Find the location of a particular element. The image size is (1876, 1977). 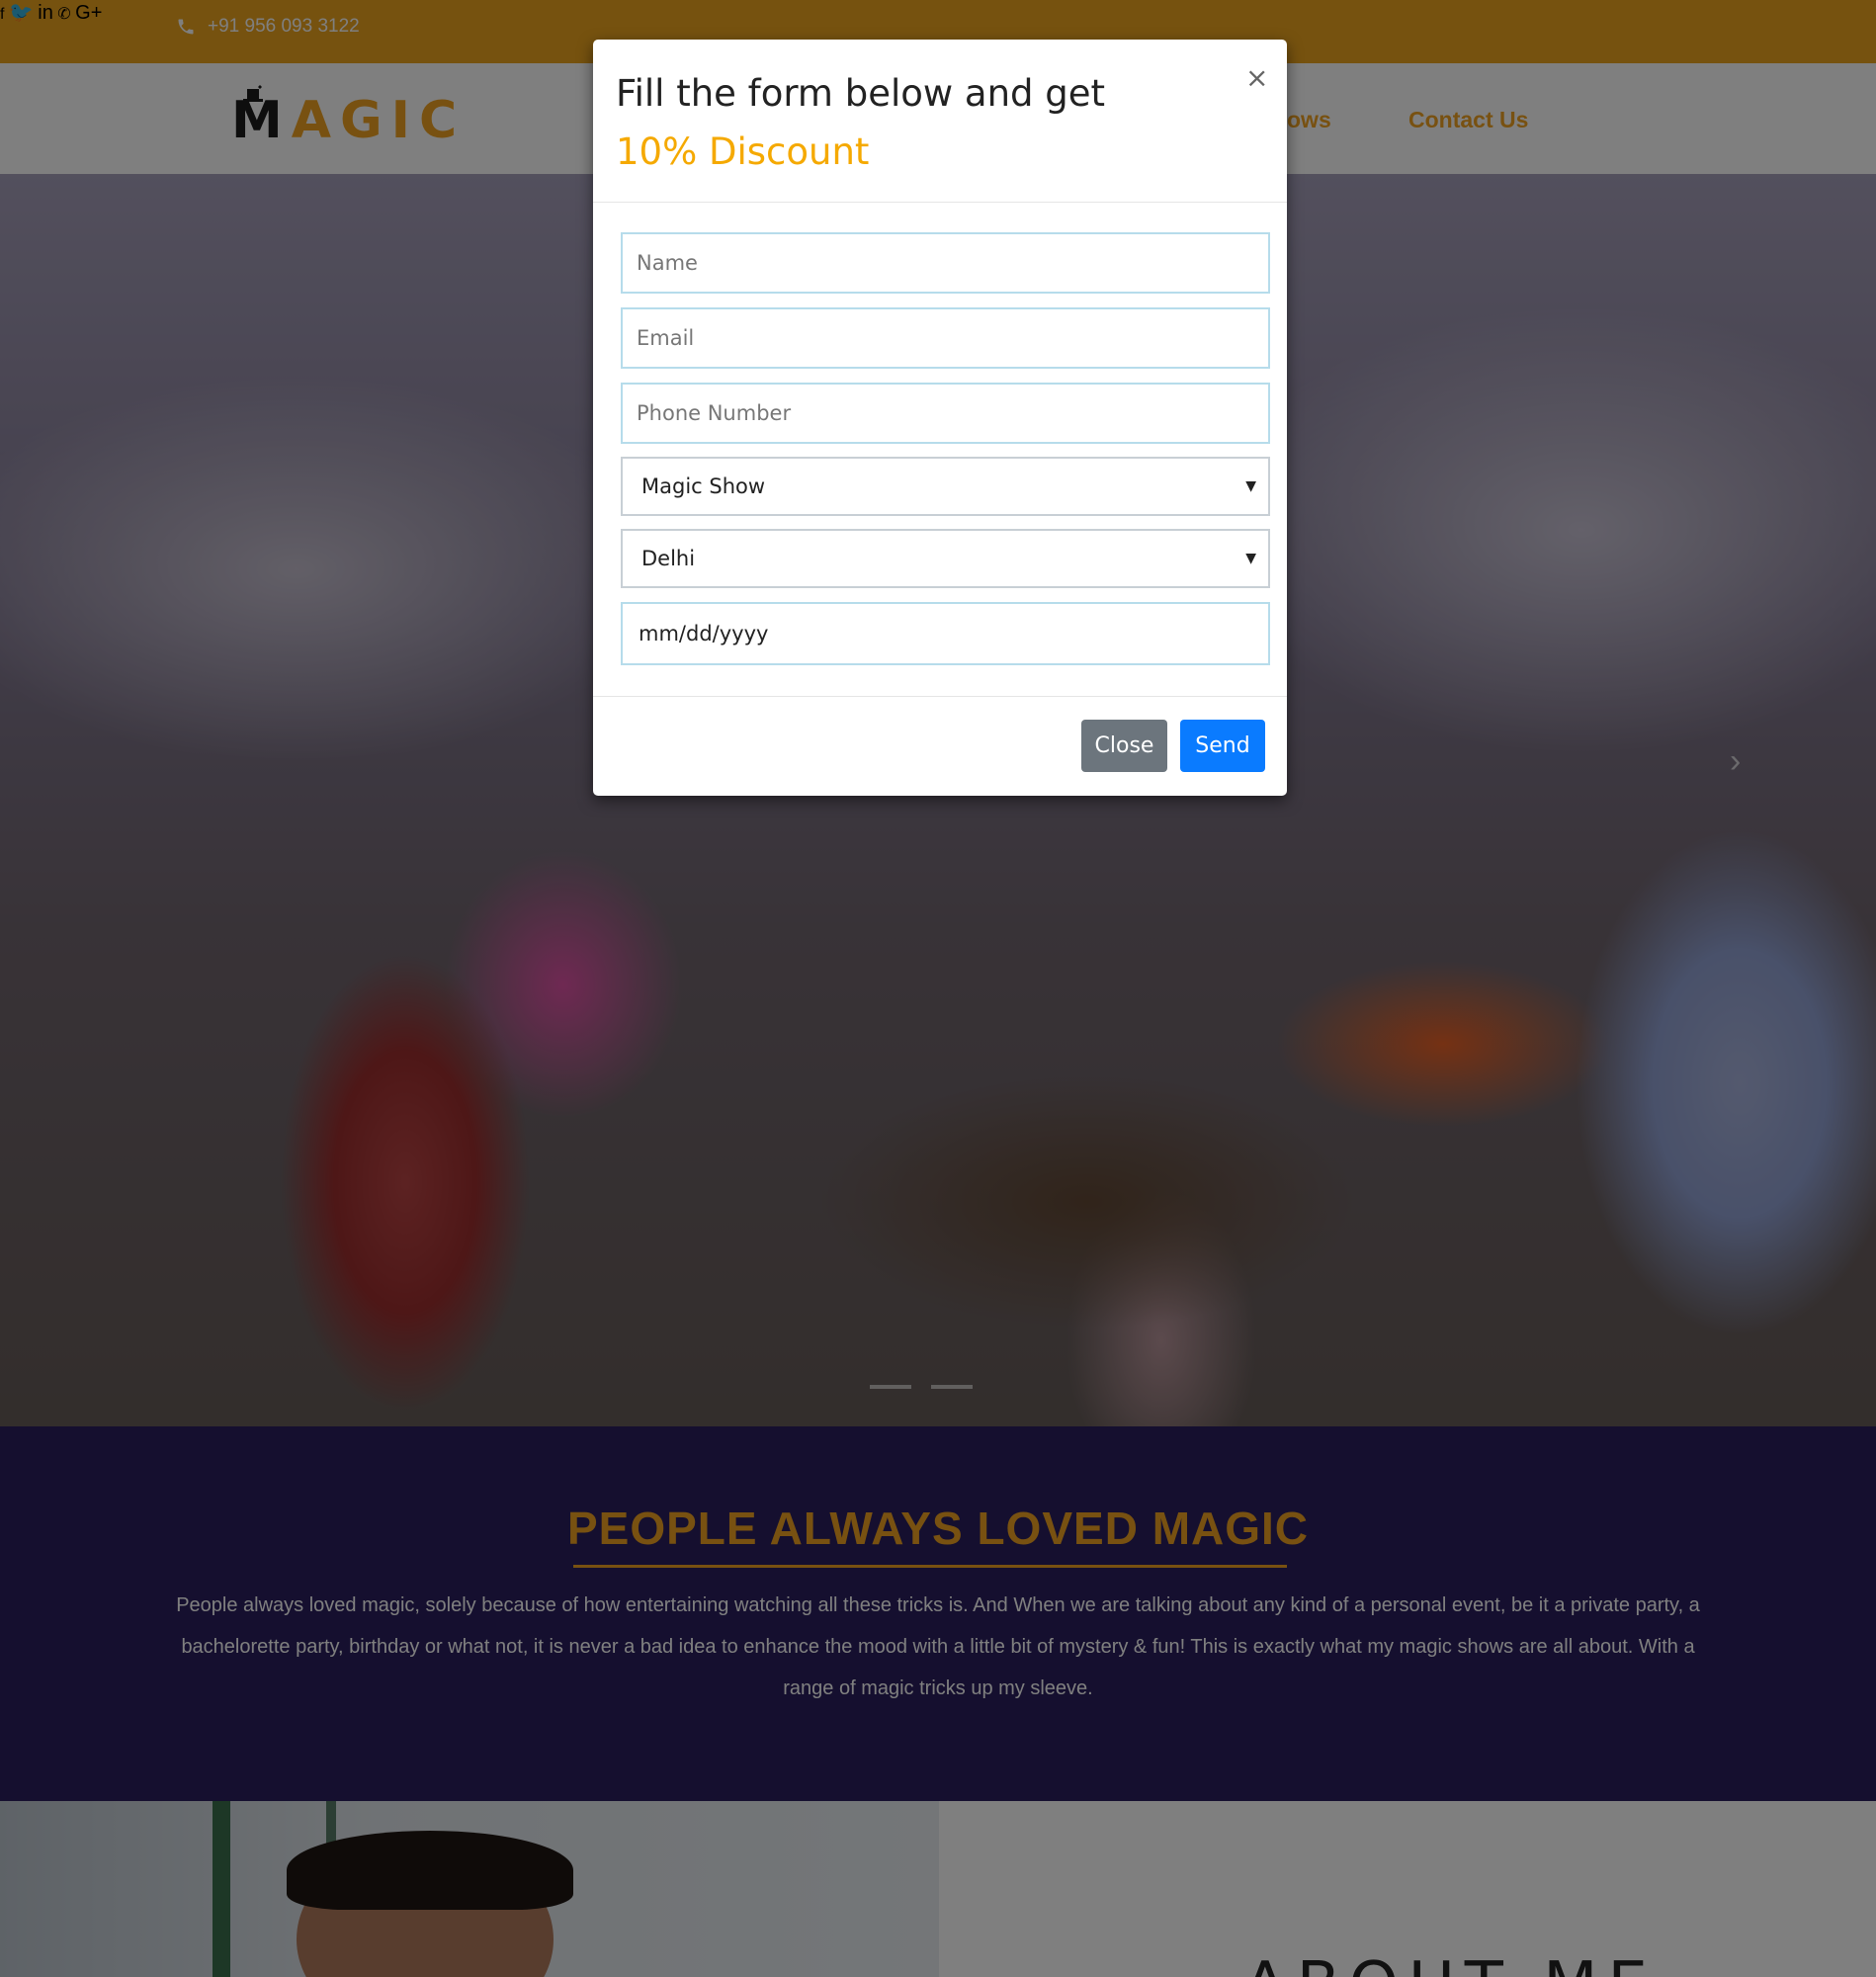

date-placeholder: mm/dd/yyyy is located at coordinates (704, 634).